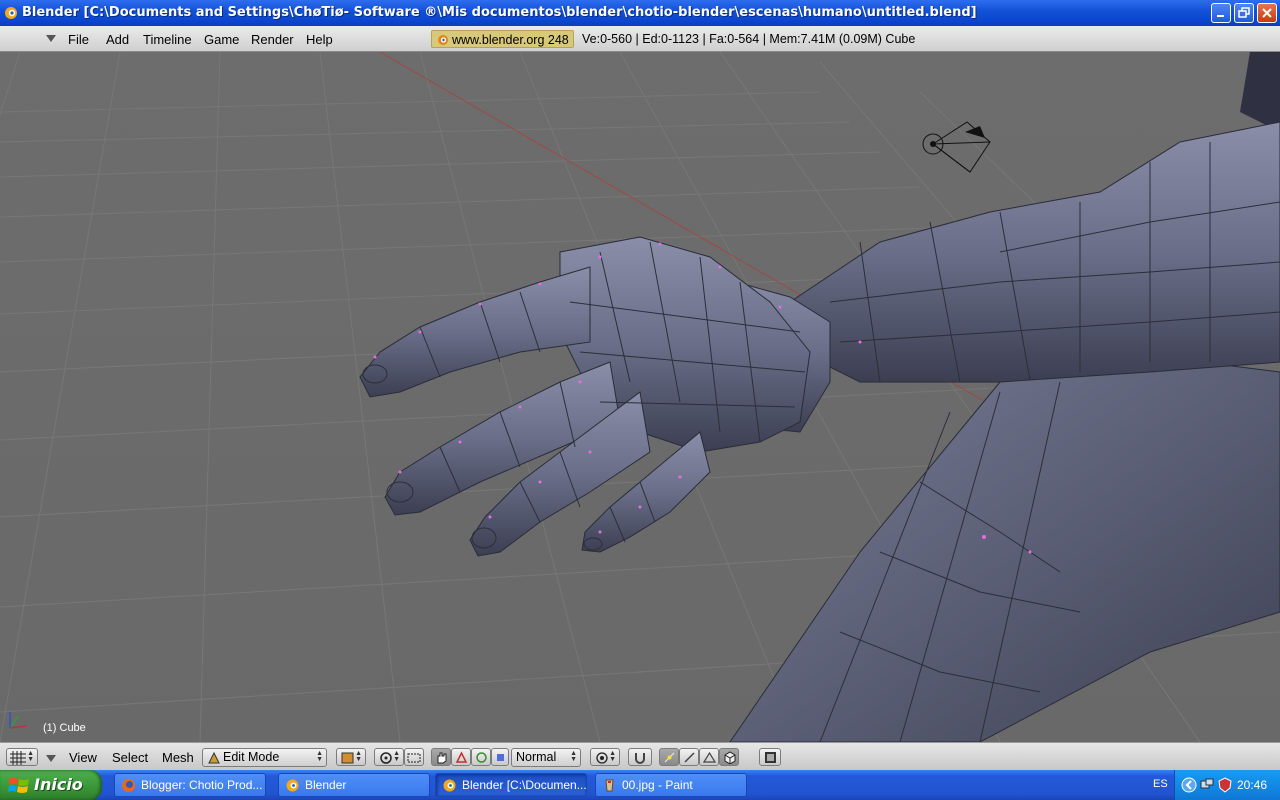 The image size is (1280, 800). What do you see at coordinates (386, 758) in the screenshot?
I see `pivot-icon` at bounding box center [386, 758].